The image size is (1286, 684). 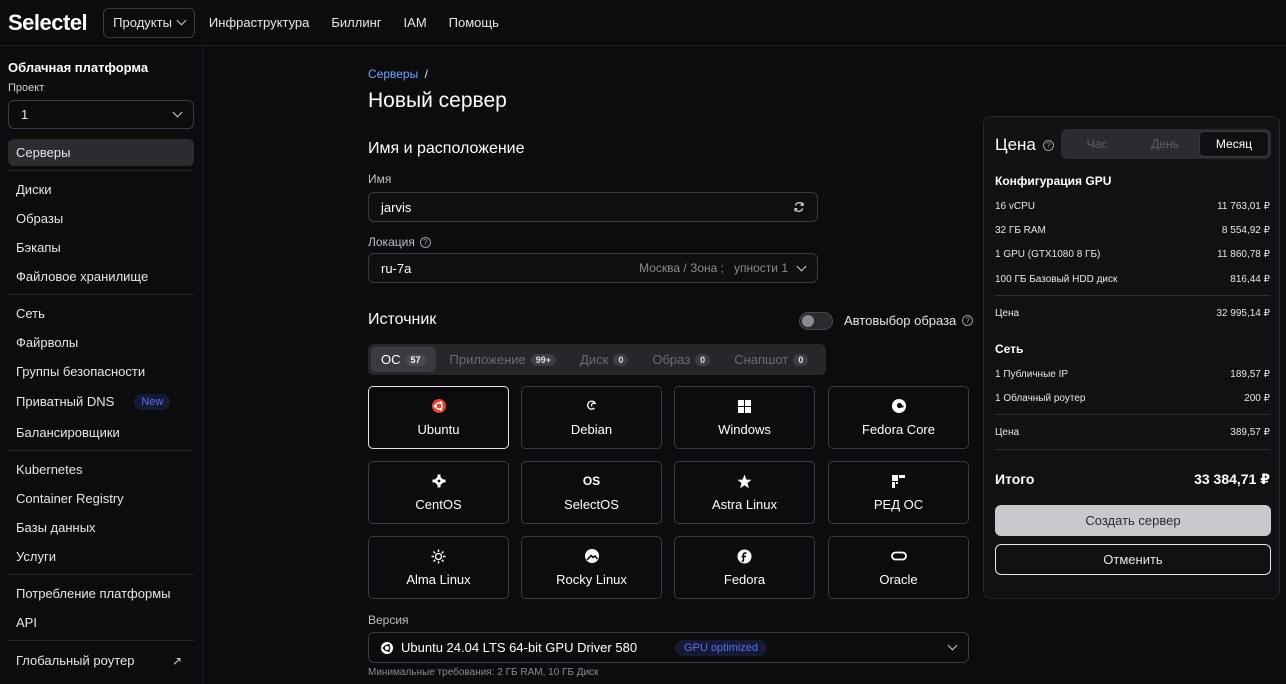 What do you see at coordinates (1243, 254) in the screenshot?
I see `price-row-value: 11 860,78 ₽` at bounding box center [1243, 254].